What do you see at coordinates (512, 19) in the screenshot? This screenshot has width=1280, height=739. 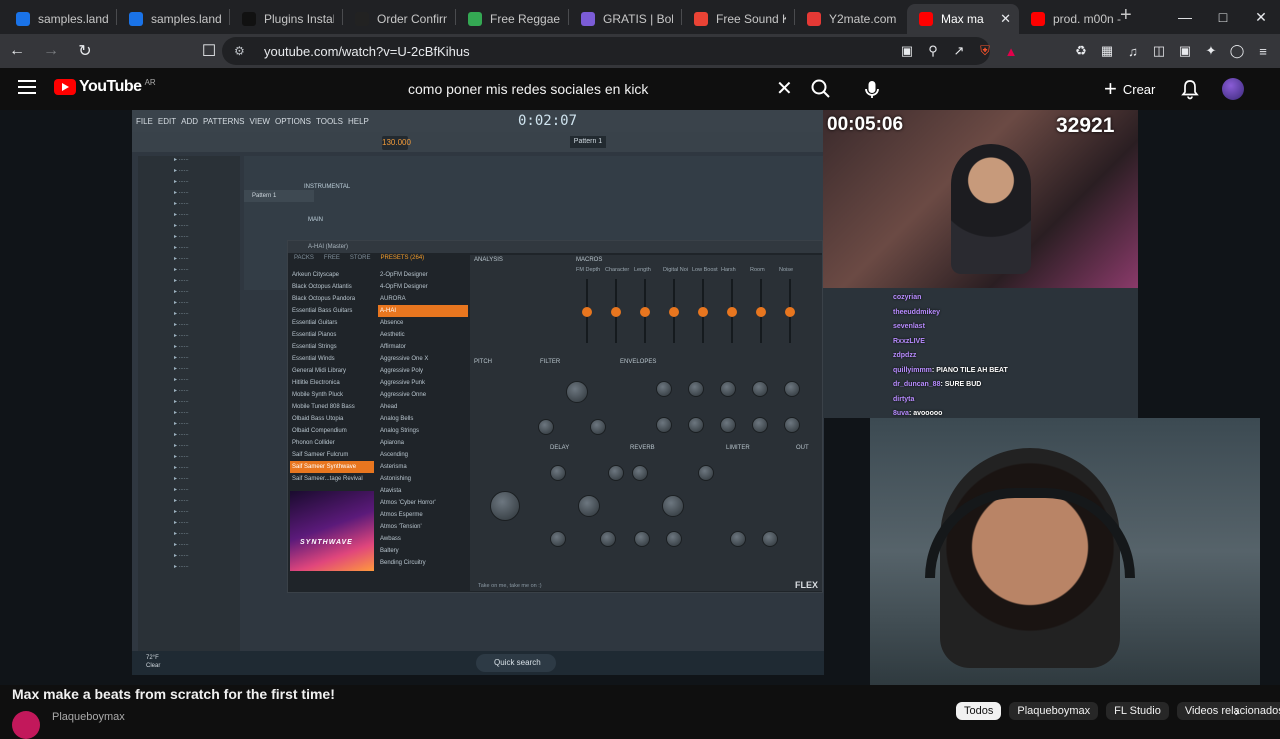 I see `browser-tab: Free Reggaeton` at bounding box center [512, 19].